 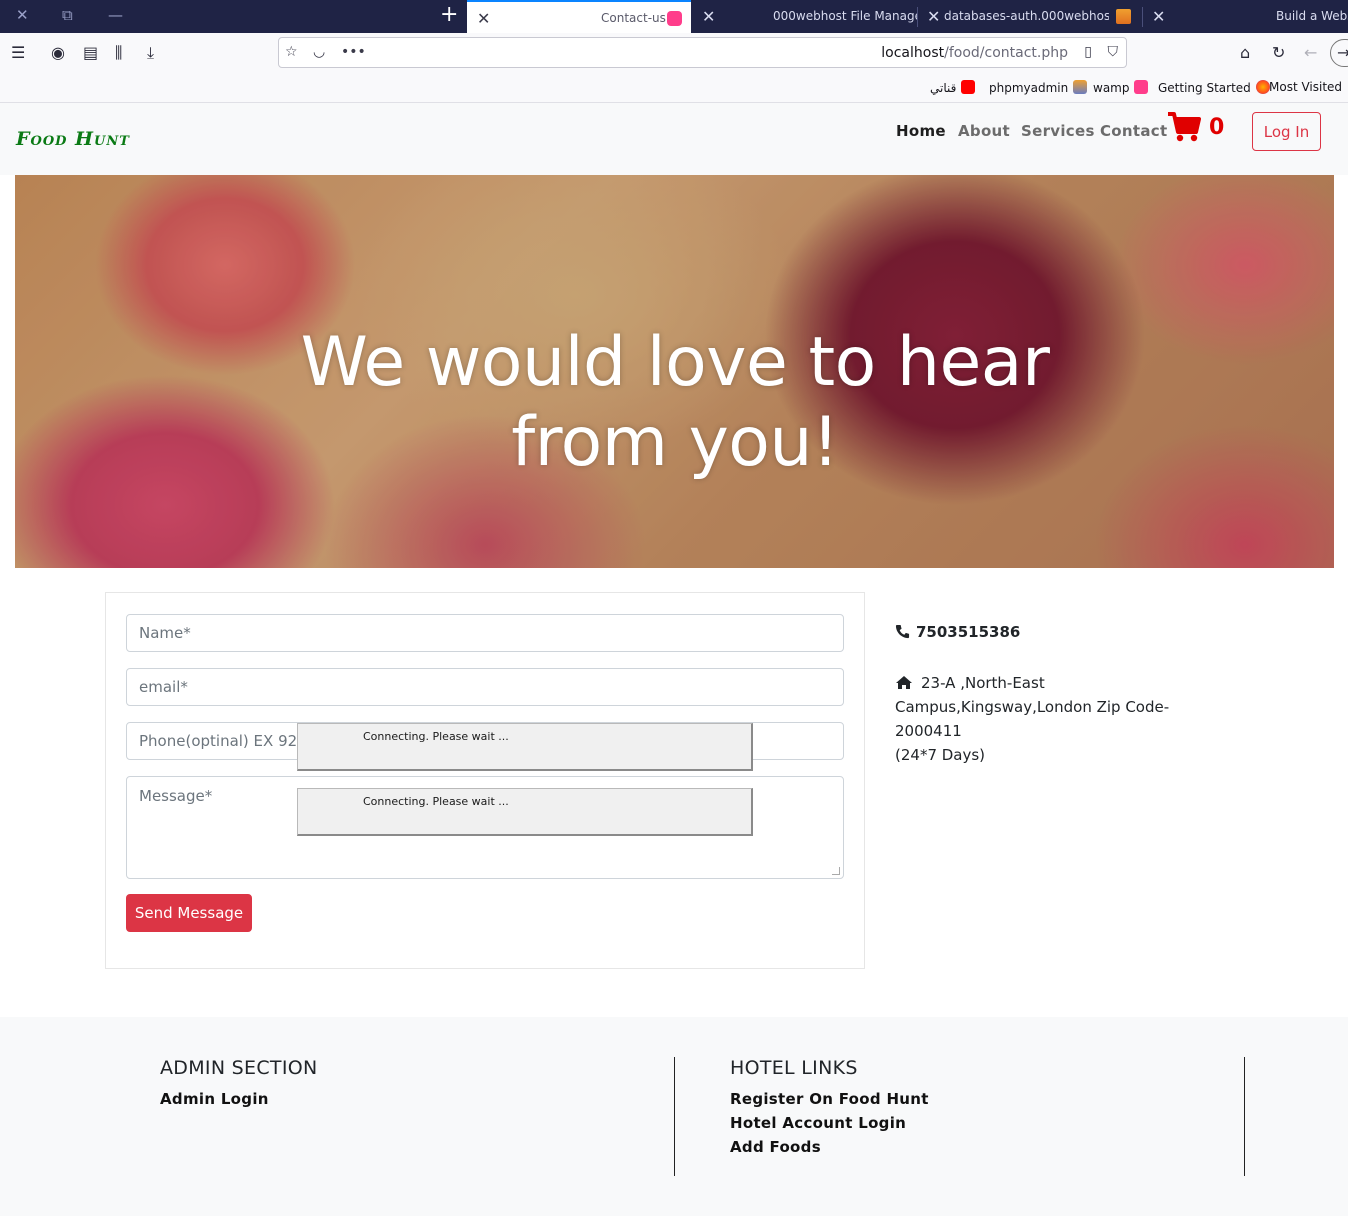 What do you see at coordinates (913, 53) in the screenshot?
I see `url-host: localhost` at bounding box center [913, 53].